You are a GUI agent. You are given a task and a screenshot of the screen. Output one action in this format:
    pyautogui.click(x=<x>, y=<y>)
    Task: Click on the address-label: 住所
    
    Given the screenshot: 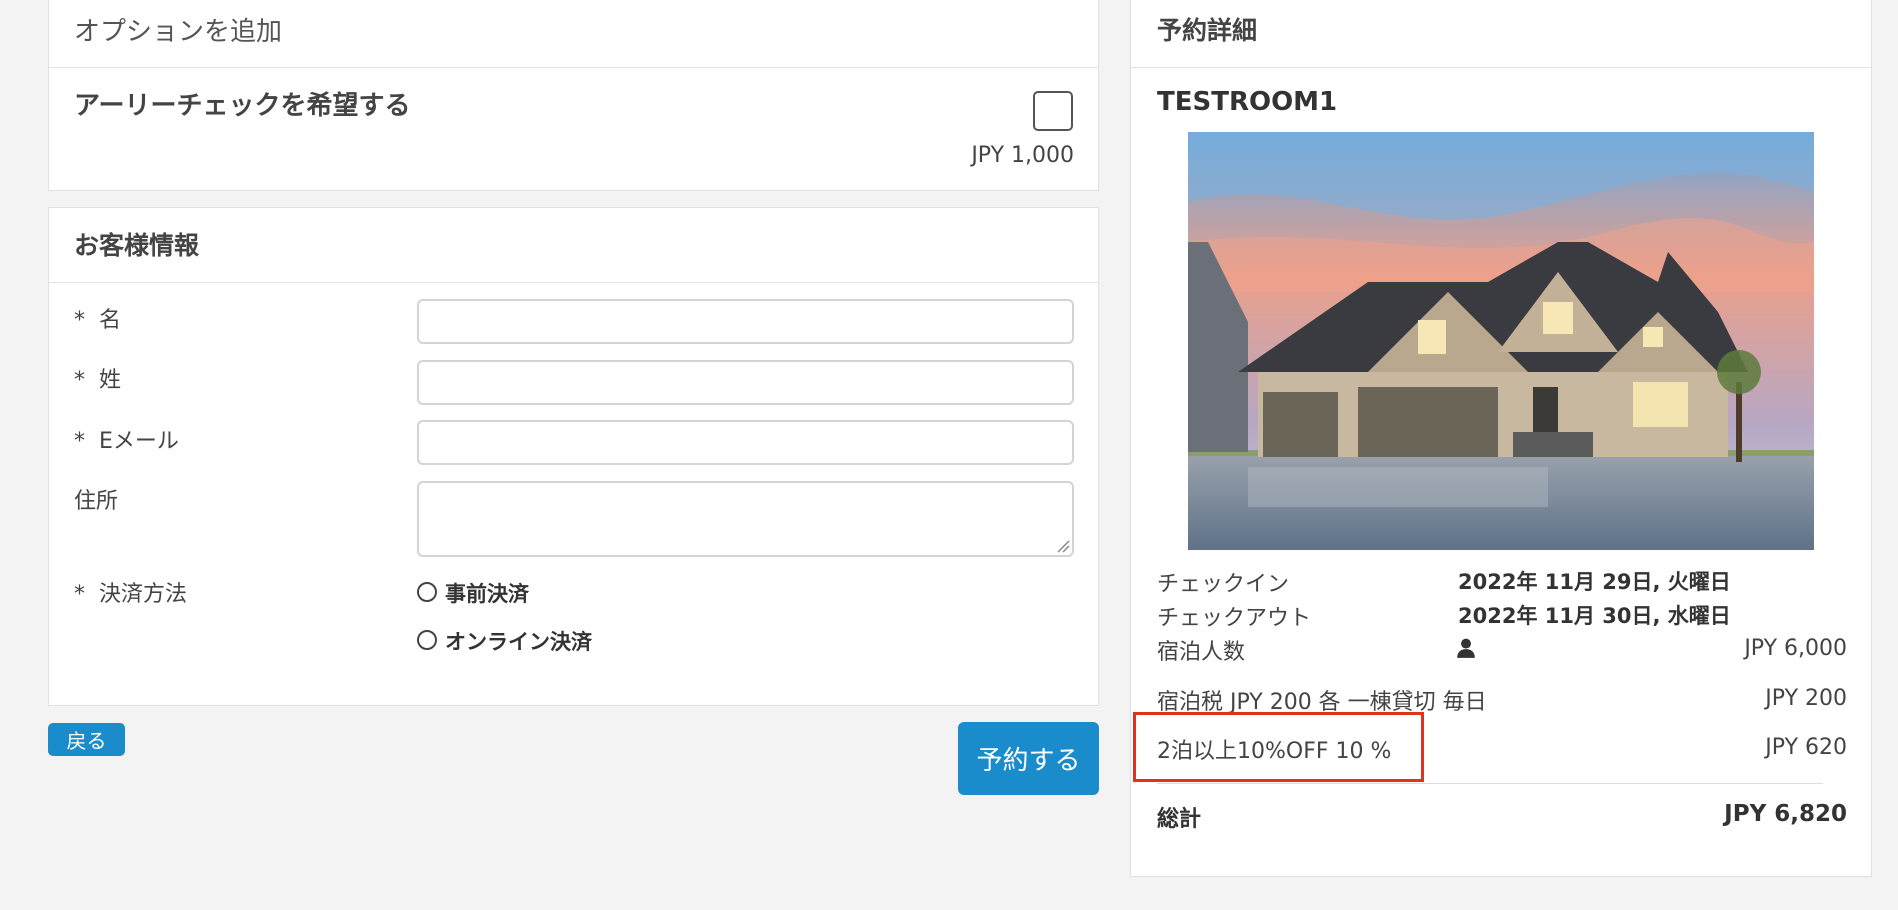 What is the action you would take?
    pyautogui.click(x=96, y=501)
    